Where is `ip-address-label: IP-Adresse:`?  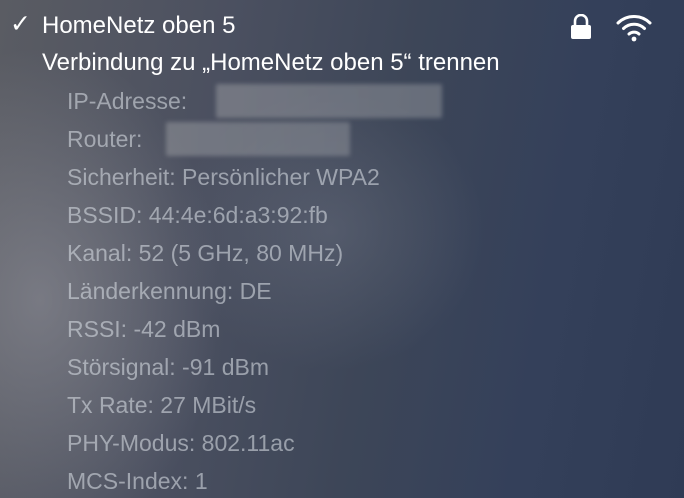
ip-address-label: IP-Adresse: is located at coordinates (127, 101).